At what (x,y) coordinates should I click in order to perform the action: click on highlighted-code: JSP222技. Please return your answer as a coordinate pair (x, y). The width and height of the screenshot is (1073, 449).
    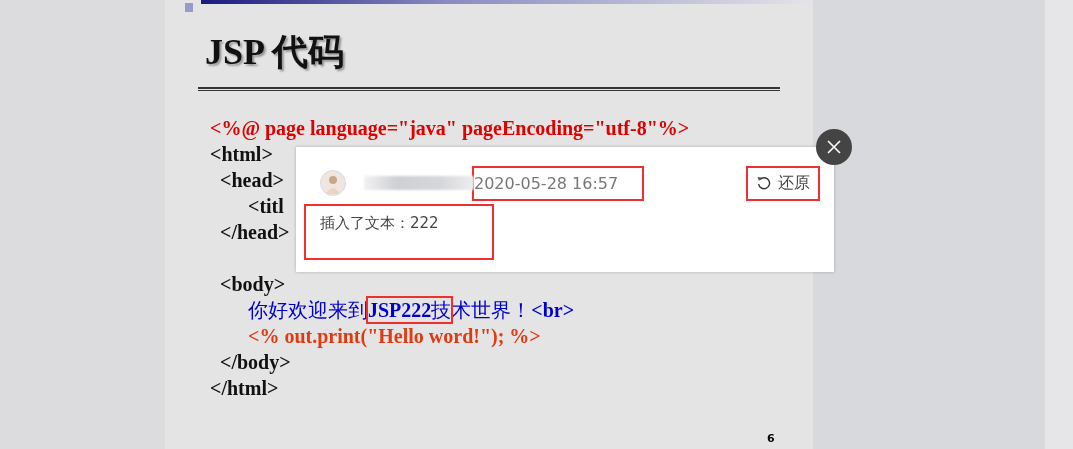
    Looking at the image, I should click on (410, 310).